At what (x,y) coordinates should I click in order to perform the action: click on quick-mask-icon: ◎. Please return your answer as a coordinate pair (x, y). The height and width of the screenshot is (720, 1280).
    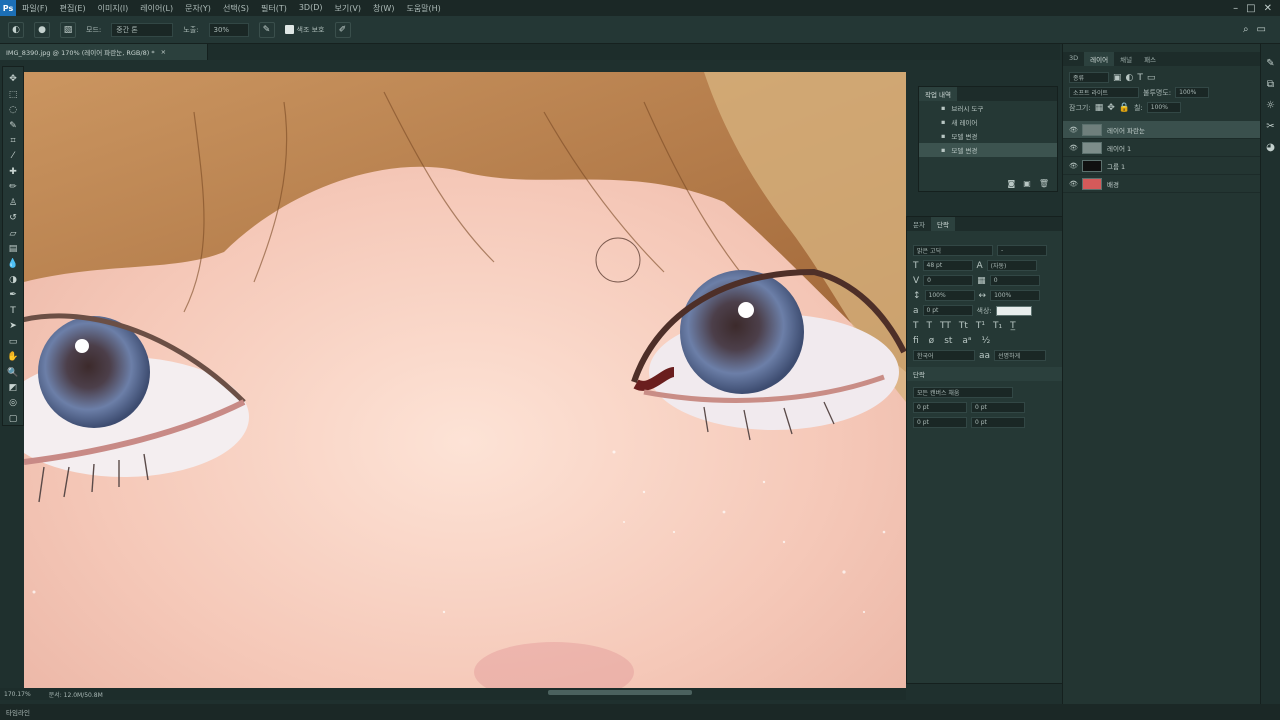
    Looking at the image, I should click on (13, 403).